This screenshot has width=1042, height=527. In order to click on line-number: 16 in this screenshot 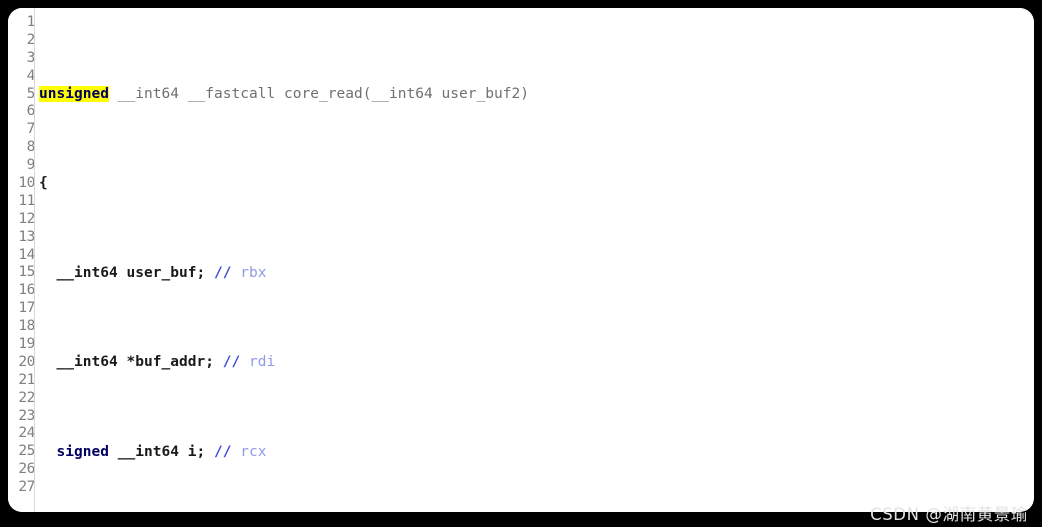, I will do `click(26, 290)`.